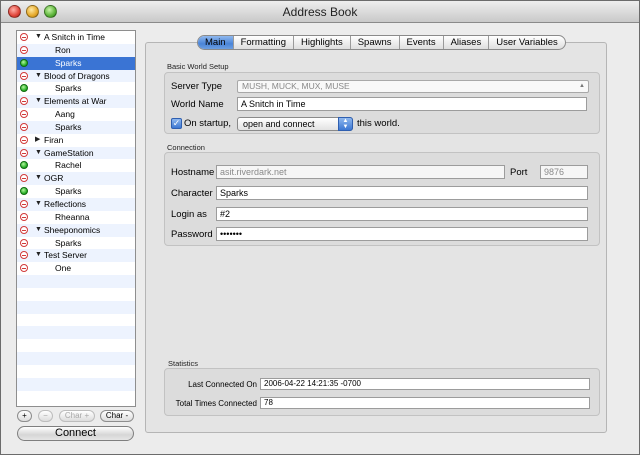 The width and height of the screenshot is (640, 455). I want to click on tab-aliases: Aliases, so click(467, 42).